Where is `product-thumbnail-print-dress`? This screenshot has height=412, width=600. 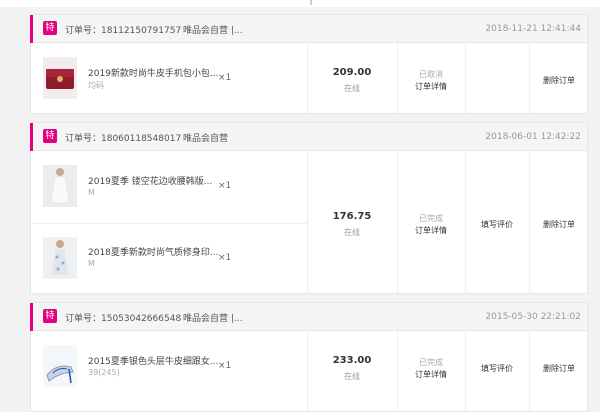
product-thumbnail-print-dress is located at coordinates (60, 258).